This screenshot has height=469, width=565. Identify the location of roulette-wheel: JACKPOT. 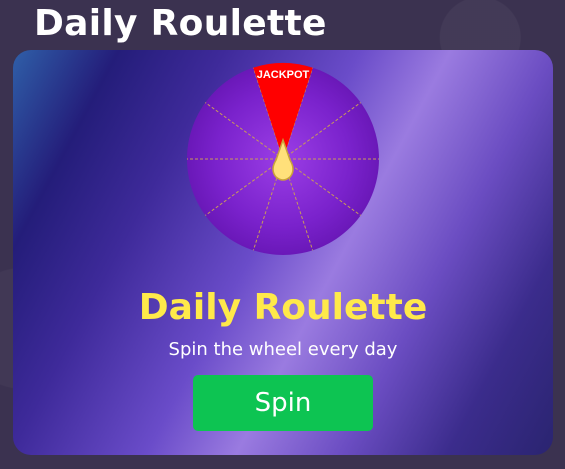
(283, 159).